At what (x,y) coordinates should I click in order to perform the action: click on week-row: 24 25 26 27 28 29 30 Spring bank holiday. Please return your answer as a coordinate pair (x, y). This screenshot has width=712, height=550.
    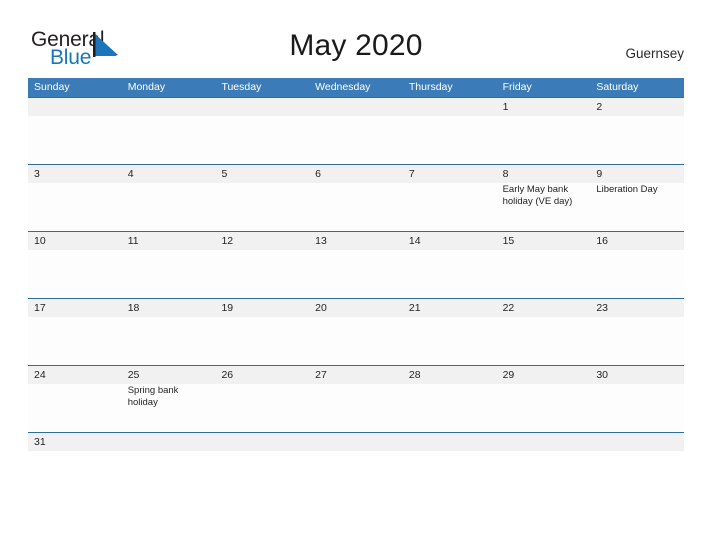
    Looking at the image, I should click on (356, 398).